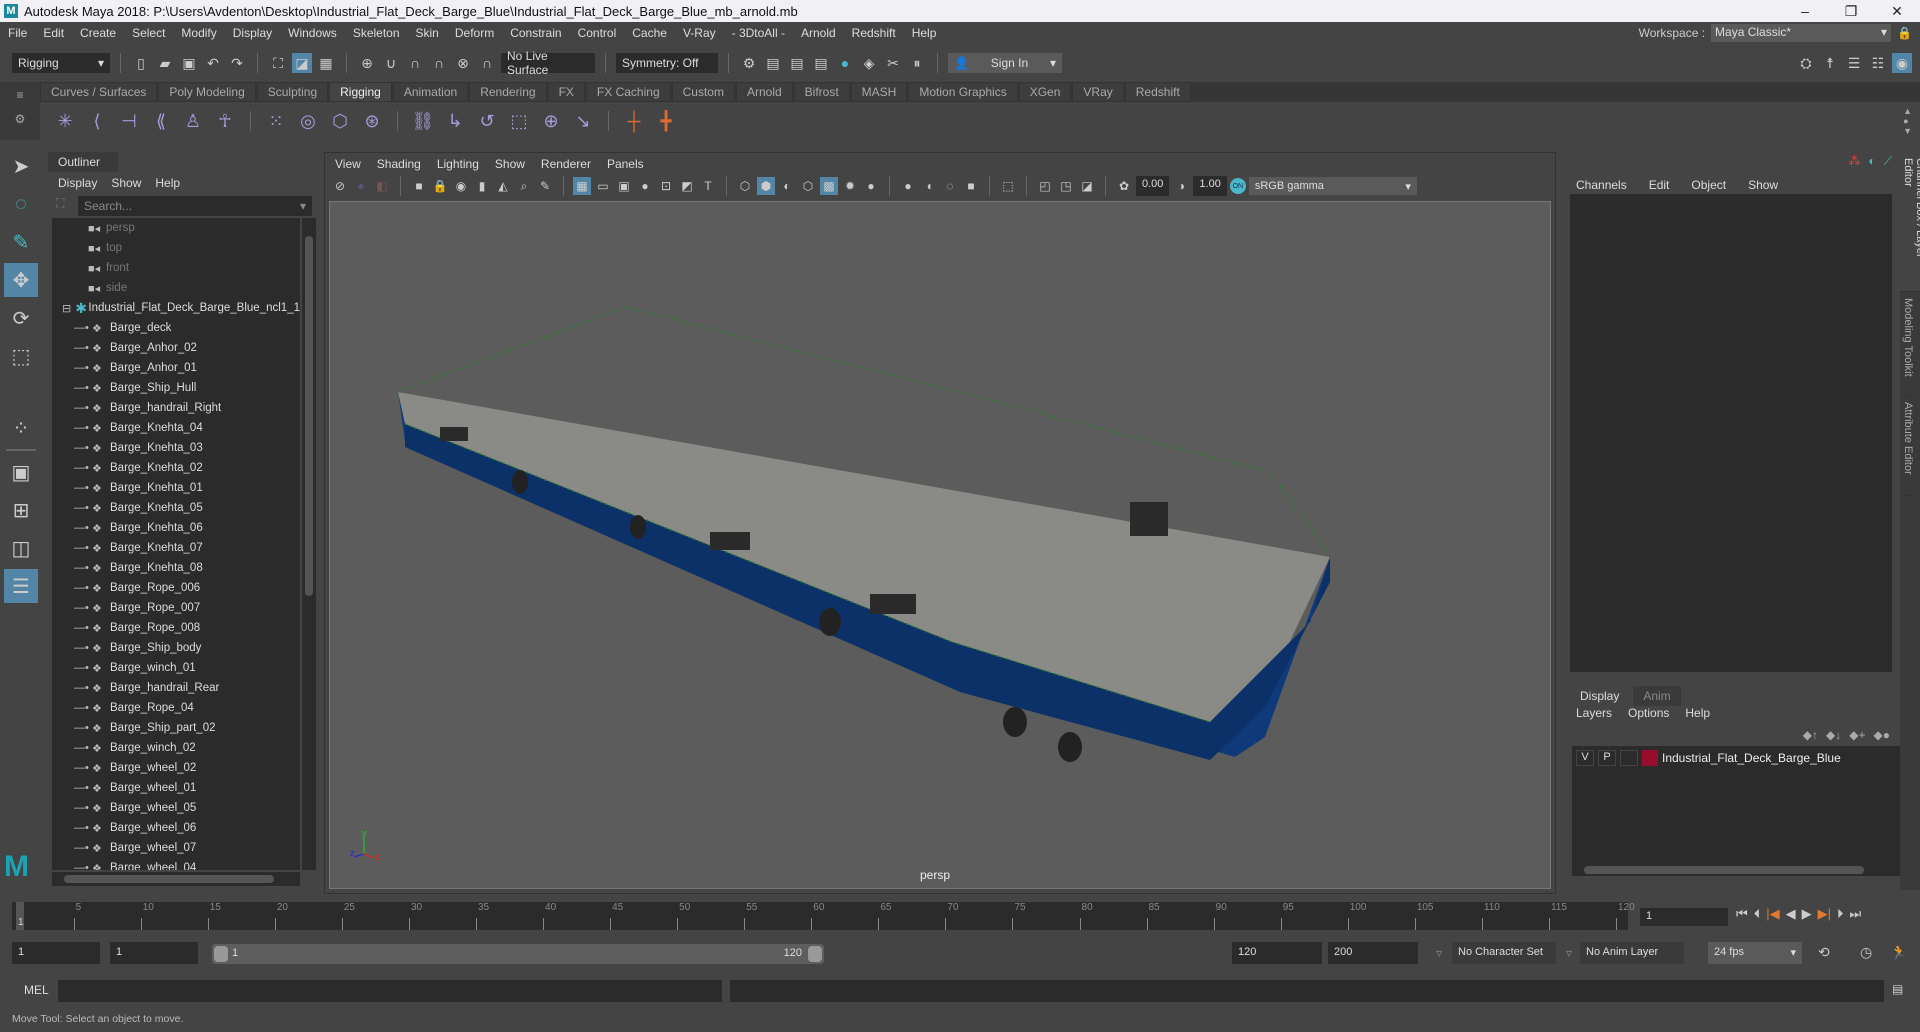 This screenshot has width=1920, height=1032. What do you see at coordinates (1833, 735) in the screenshot?
I see `move-layer-down-icon: ◆↓` at bounding box center [1833, 735].